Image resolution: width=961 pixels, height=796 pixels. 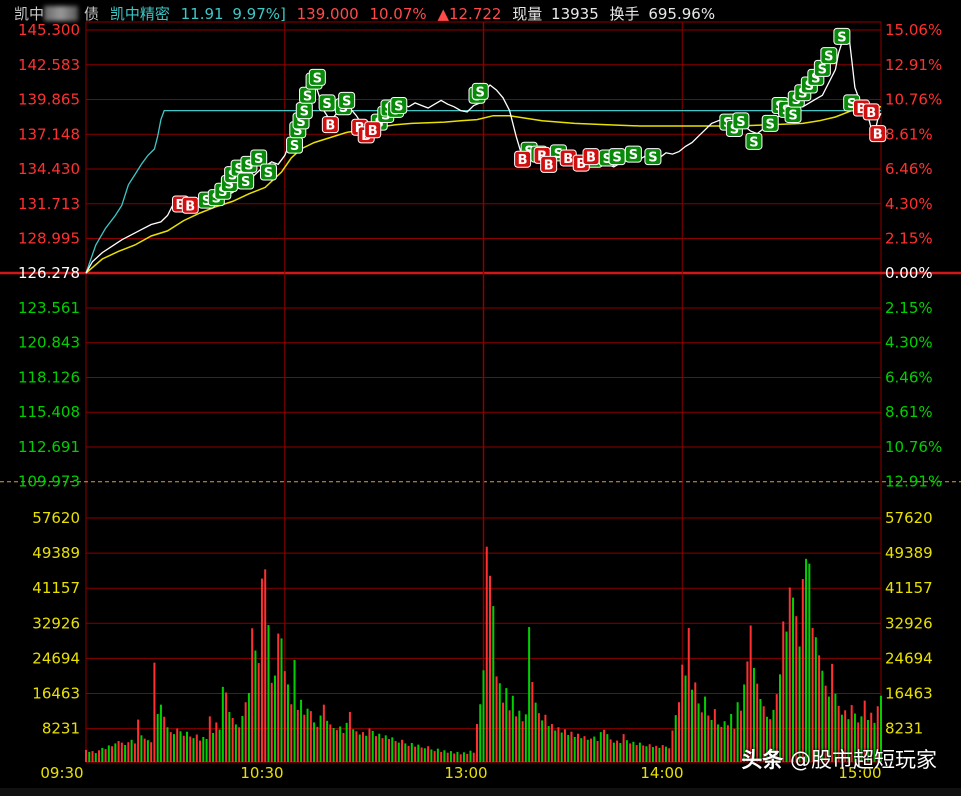 What do you see at coordinates (575, 14) in the screenshot?
I see `volume-value: 13935` at bounding box center [575, 14].